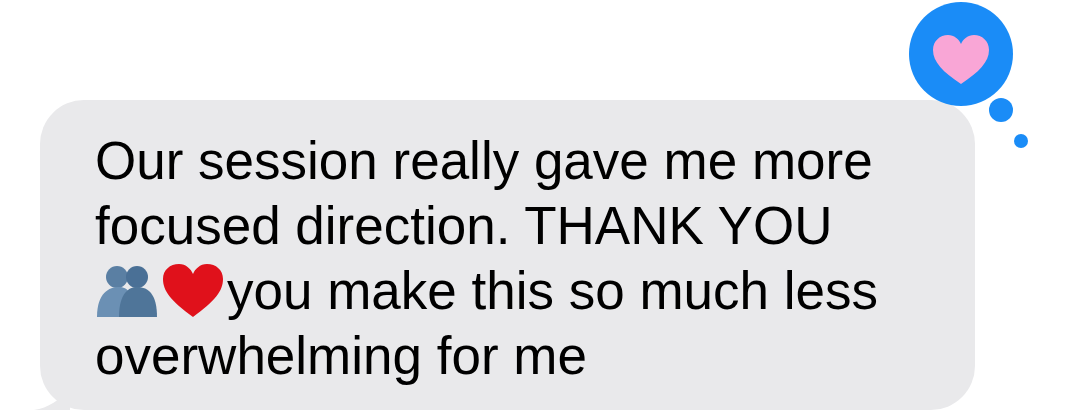  What do you see at coordinates (341, 356) in the screenshot?
I see `message-text: overwhelming for me` at bounding box center [341, 356].